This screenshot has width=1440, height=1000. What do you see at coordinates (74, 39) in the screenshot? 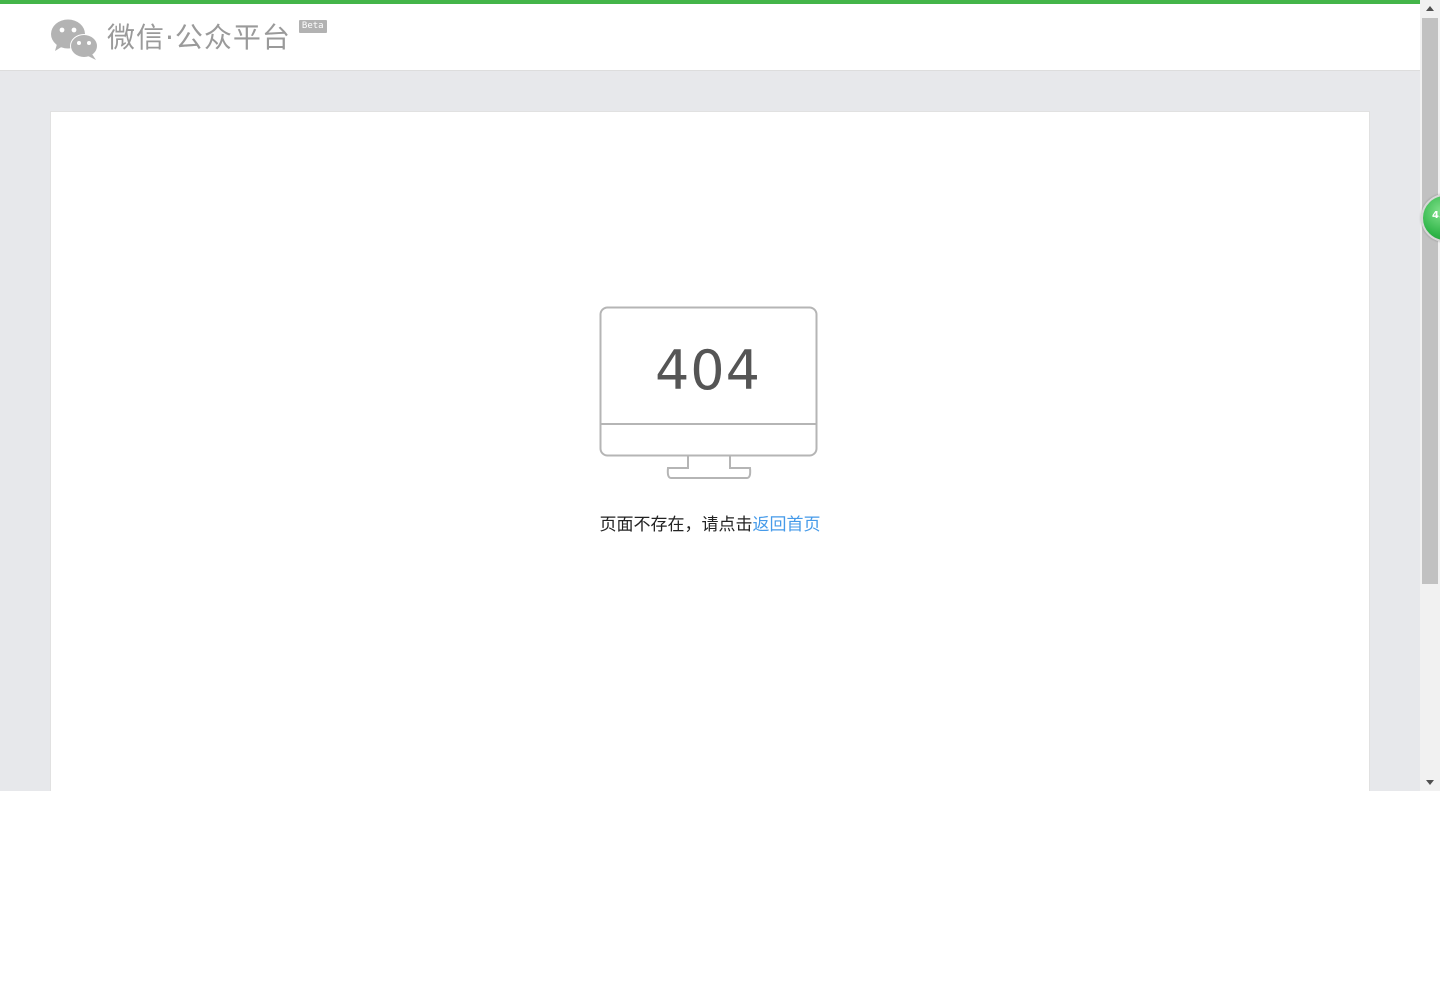
I see `wechat-logo-icon` at bounding box center [74, 39].